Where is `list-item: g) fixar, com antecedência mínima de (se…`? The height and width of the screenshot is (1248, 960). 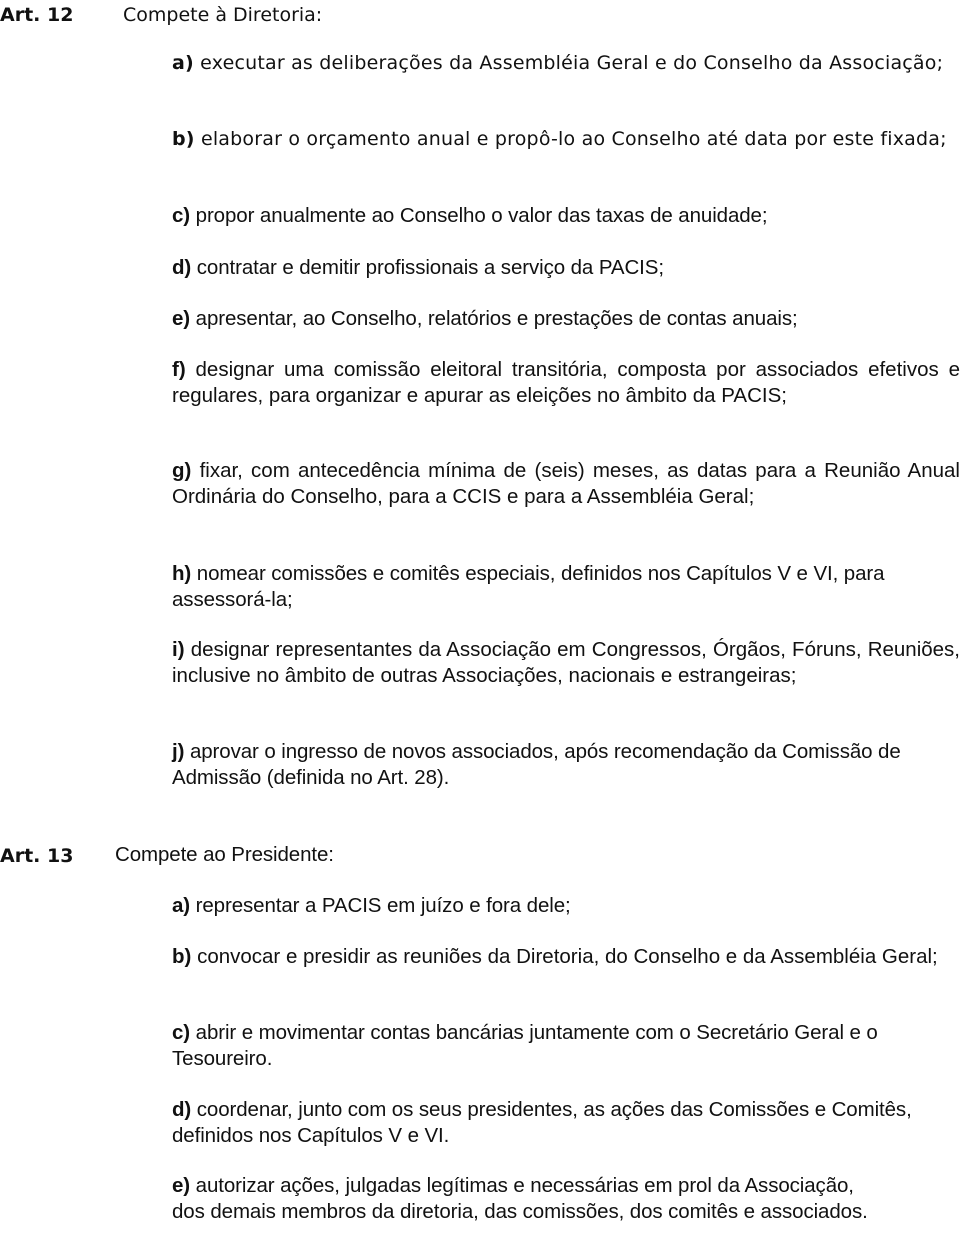
list-item: g) fixar, com antecedência mínima de (se… is located at coordinates (566, 483).